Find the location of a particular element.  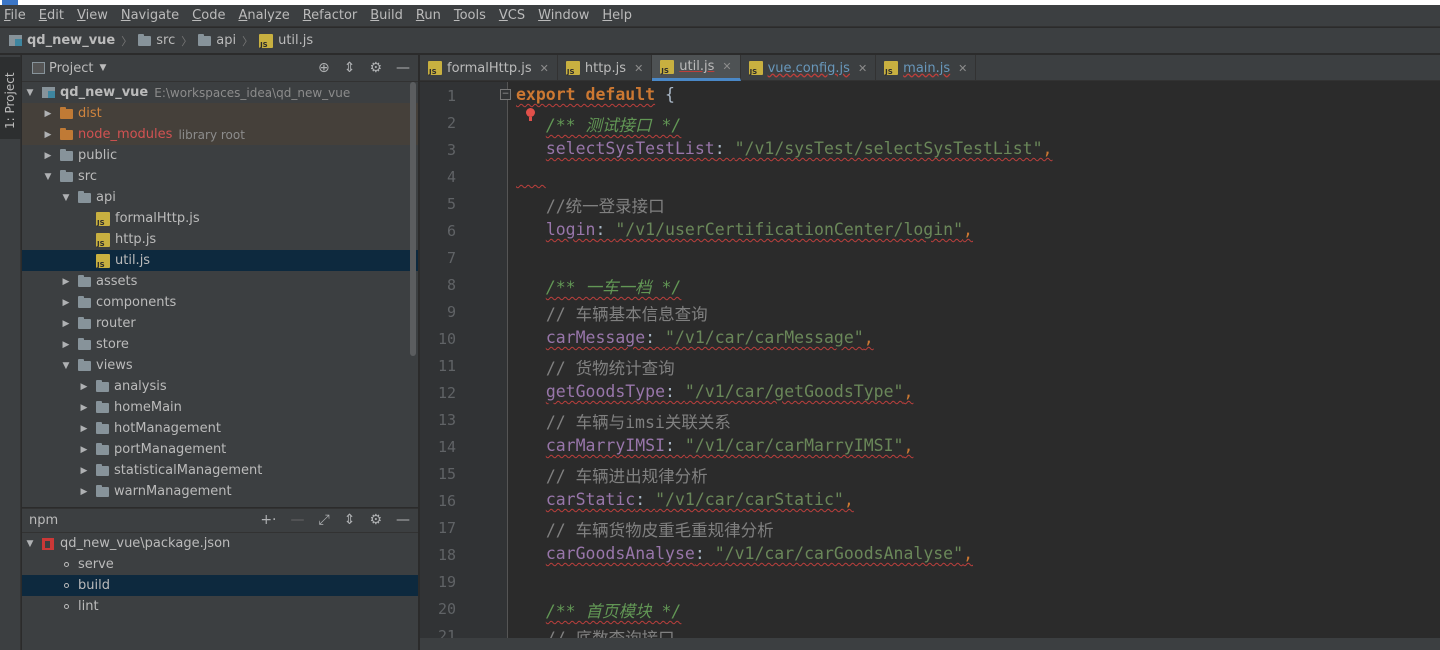

code-line: carMarryIMSI: "/v1/car/carMarryIMSI", is located at coordinates (715, 445).